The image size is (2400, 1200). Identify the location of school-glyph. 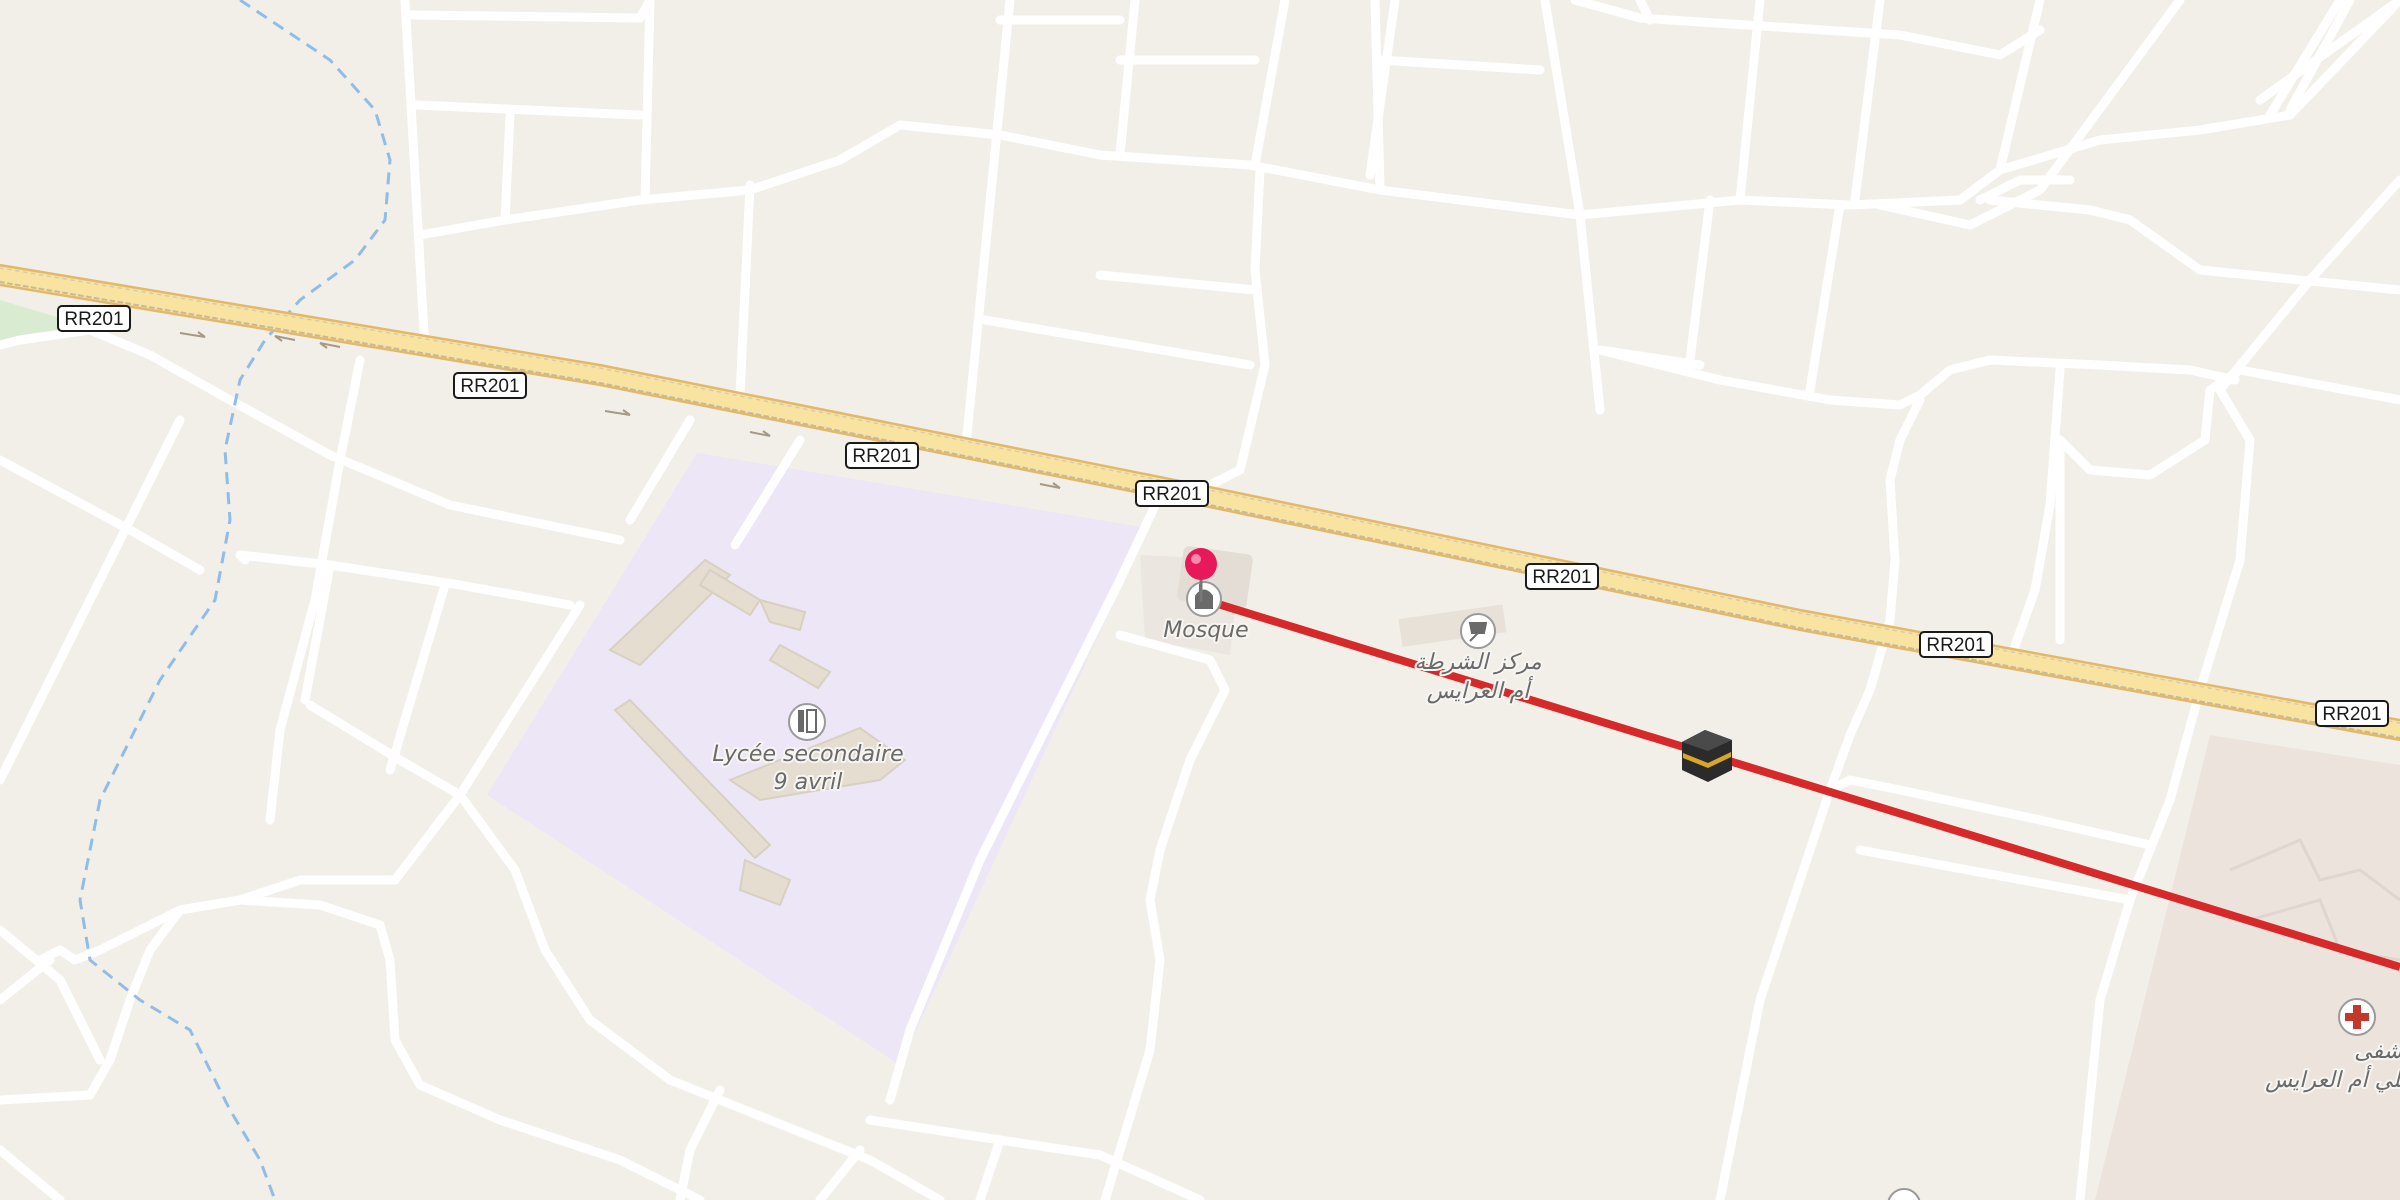
(801, 721).